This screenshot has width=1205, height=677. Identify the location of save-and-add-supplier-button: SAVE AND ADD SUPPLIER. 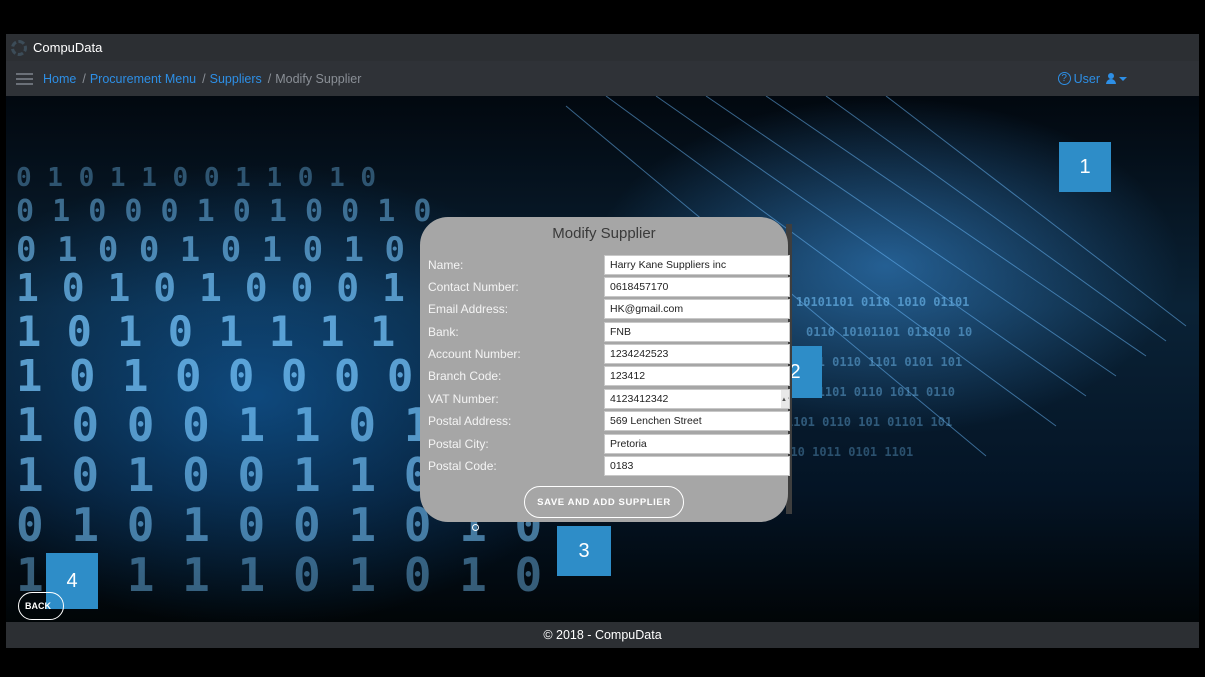
(604, 502).